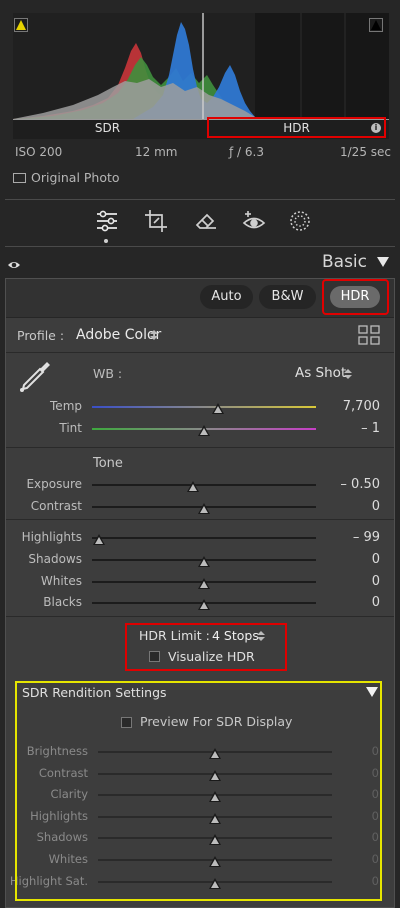 This screenshot has width=400, height=908. What do you see at coordinates (383, 262) in the screenshot?
I see `chevron-down-icon` at bounding box center [383, 262].